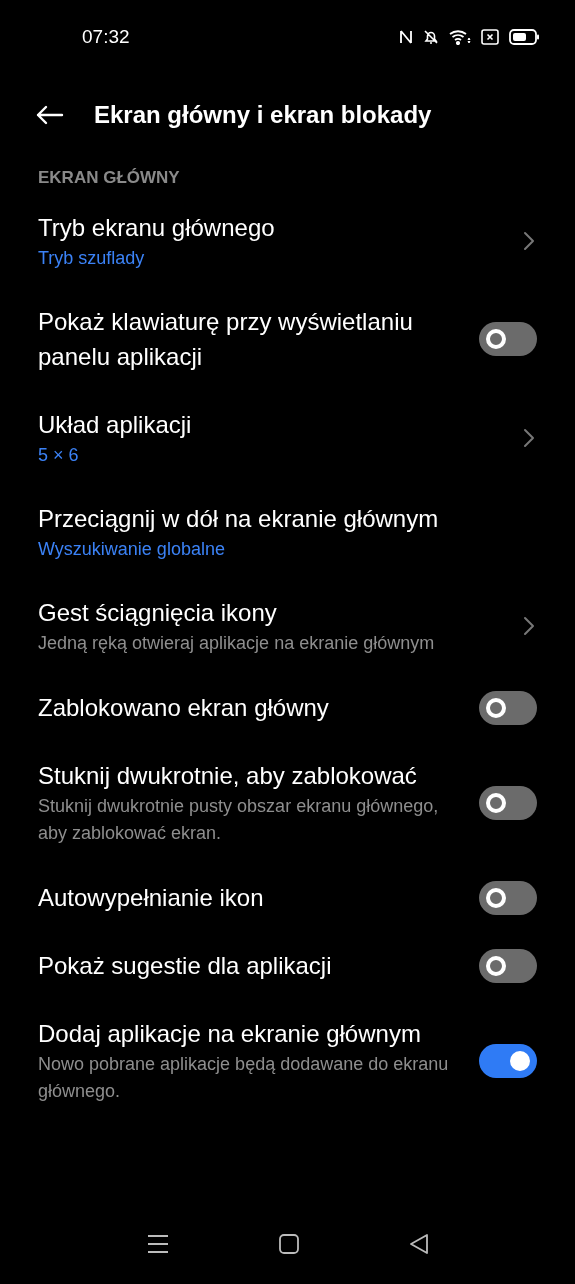  What do you see at coordinates (250, 339) in the screenshot?
I see `setting-title: Pokaż klawiaturę przy wyświetlaniu panelu aplikacji` at bounding box center [250, 339].